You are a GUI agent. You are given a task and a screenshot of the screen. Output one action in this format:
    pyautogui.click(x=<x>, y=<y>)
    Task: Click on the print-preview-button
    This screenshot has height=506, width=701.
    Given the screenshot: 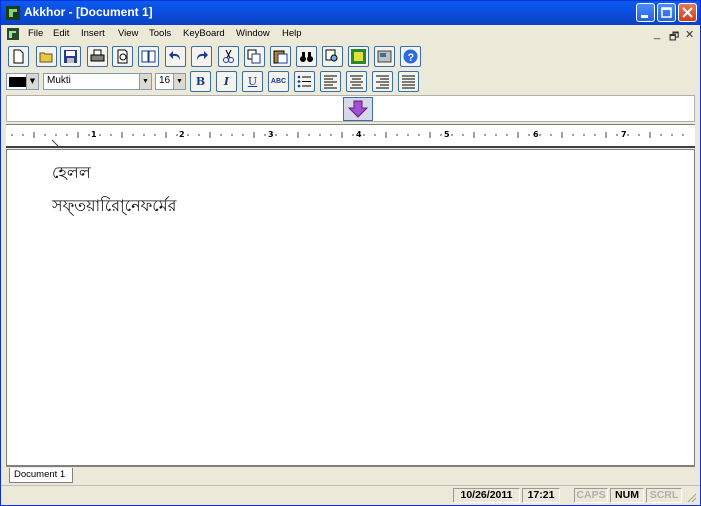 What is the action you would take?
    pyautogui.click(x=122, y=56)
    